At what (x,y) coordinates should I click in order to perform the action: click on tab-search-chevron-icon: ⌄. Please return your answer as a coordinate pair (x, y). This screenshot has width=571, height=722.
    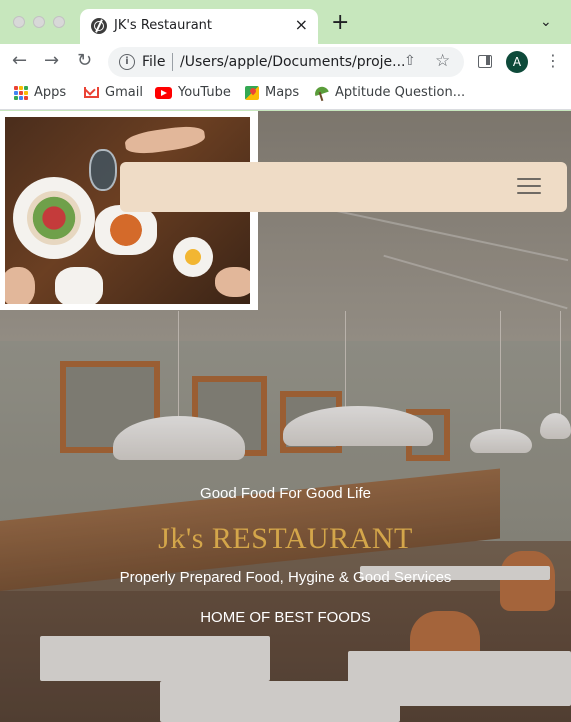
    Looking at the image, I should click on (546, 22).